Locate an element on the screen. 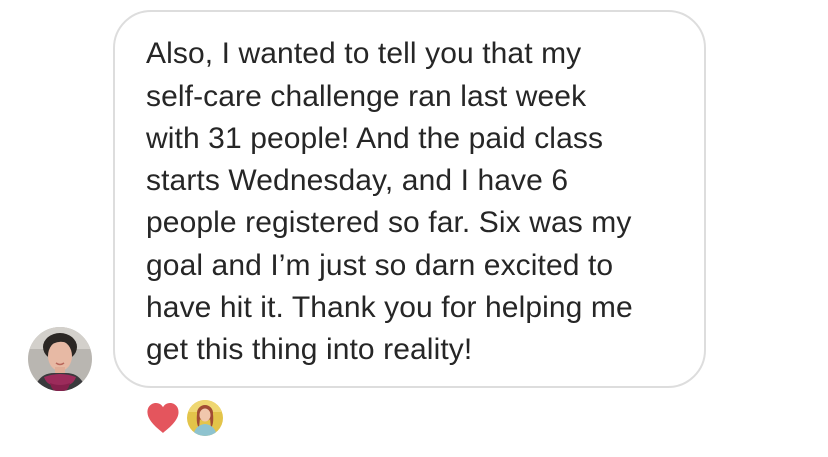 The image size is (828, 457). reactor-avatar is located at coordinates (205, 418).